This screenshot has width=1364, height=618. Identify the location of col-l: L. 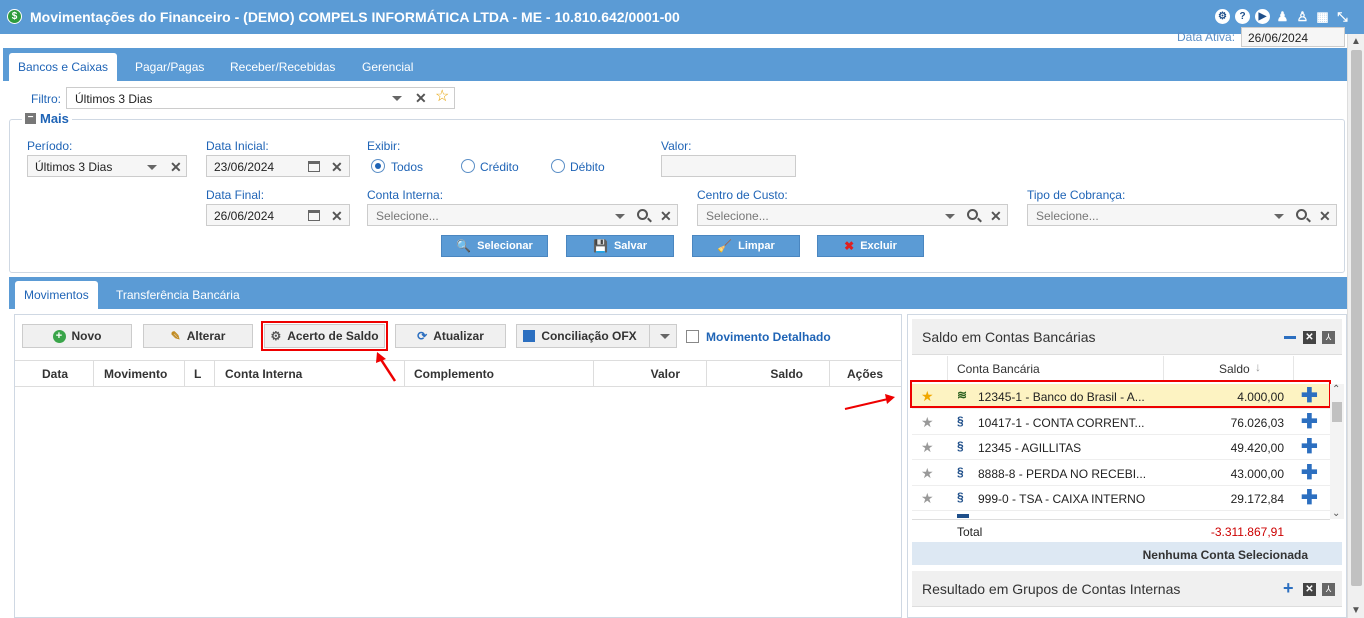
(200, 374).